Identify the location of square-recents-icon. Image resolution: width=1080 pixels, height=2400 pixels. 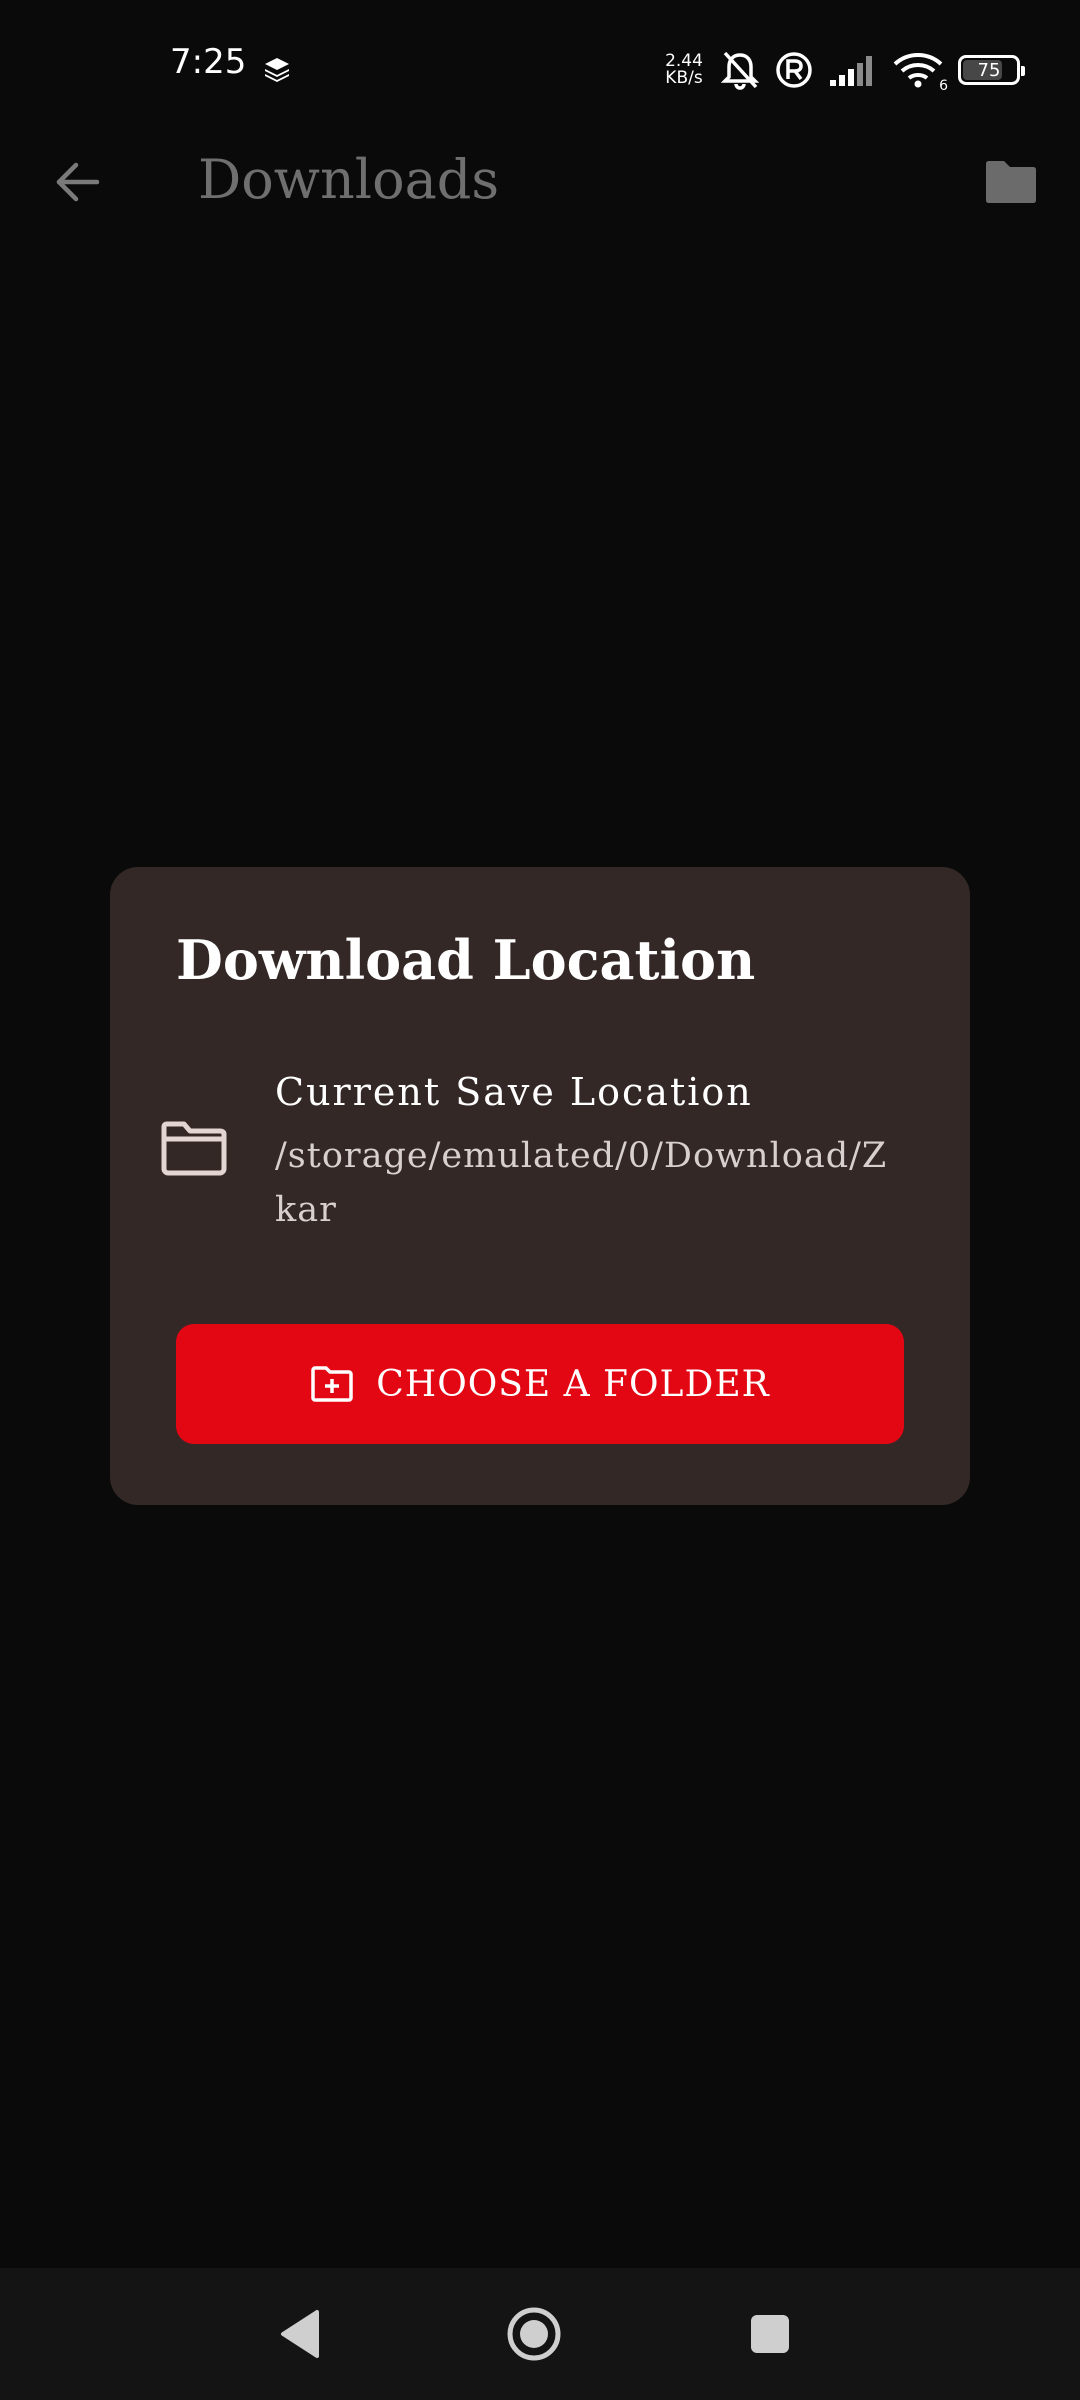
(770, 2334).